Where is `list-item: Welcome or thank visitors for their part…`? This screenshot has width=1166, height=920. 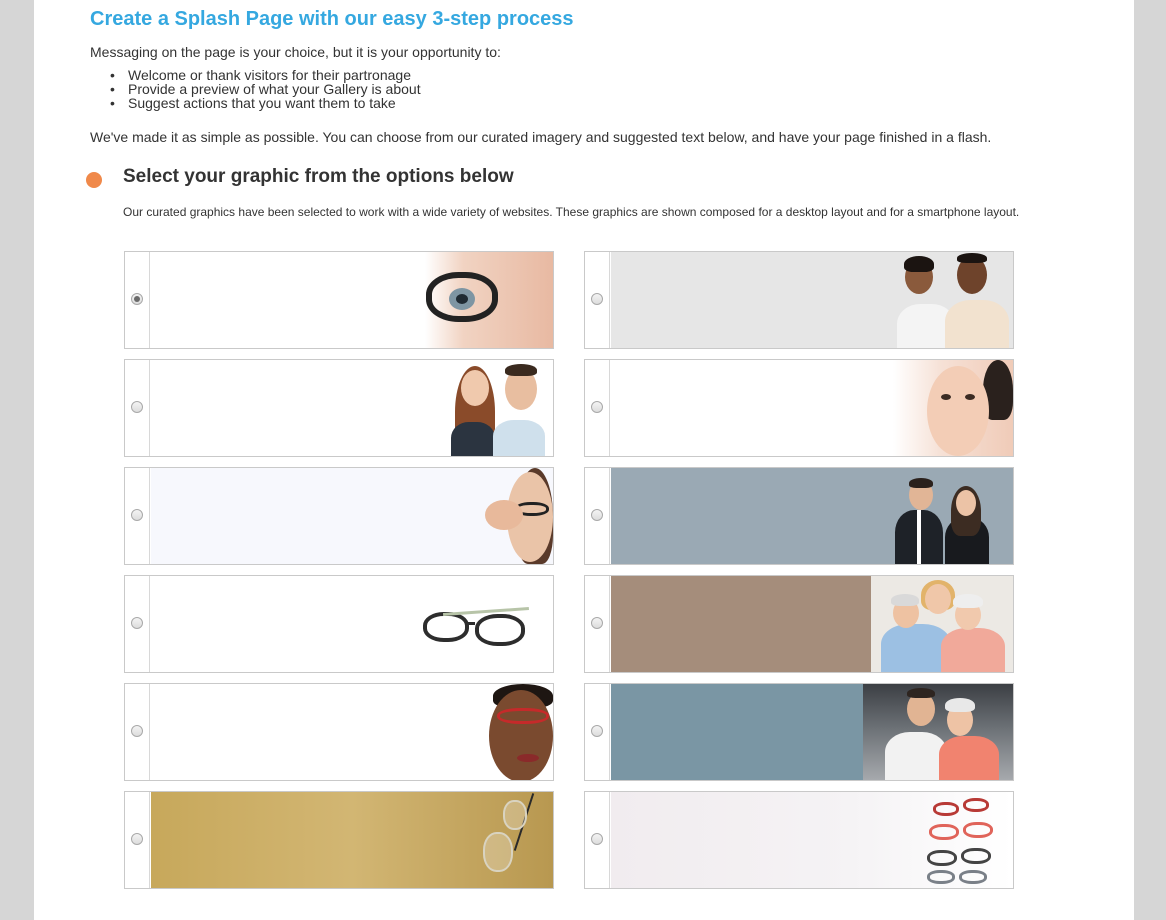
list-item: Welcome or thank visitors for their part… is located at coordinates (265, 75).